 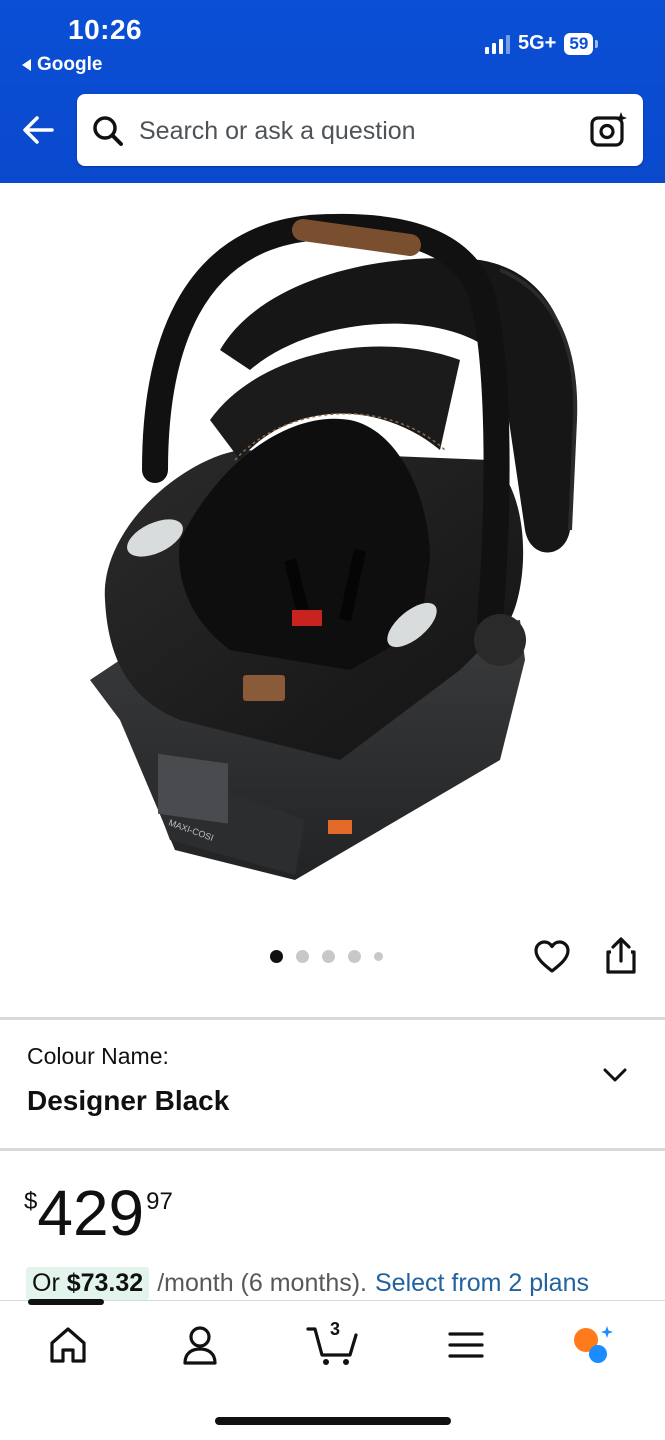 I want to click on select-plans-link: Select from 2 plans, so click(x=482, y=1283).